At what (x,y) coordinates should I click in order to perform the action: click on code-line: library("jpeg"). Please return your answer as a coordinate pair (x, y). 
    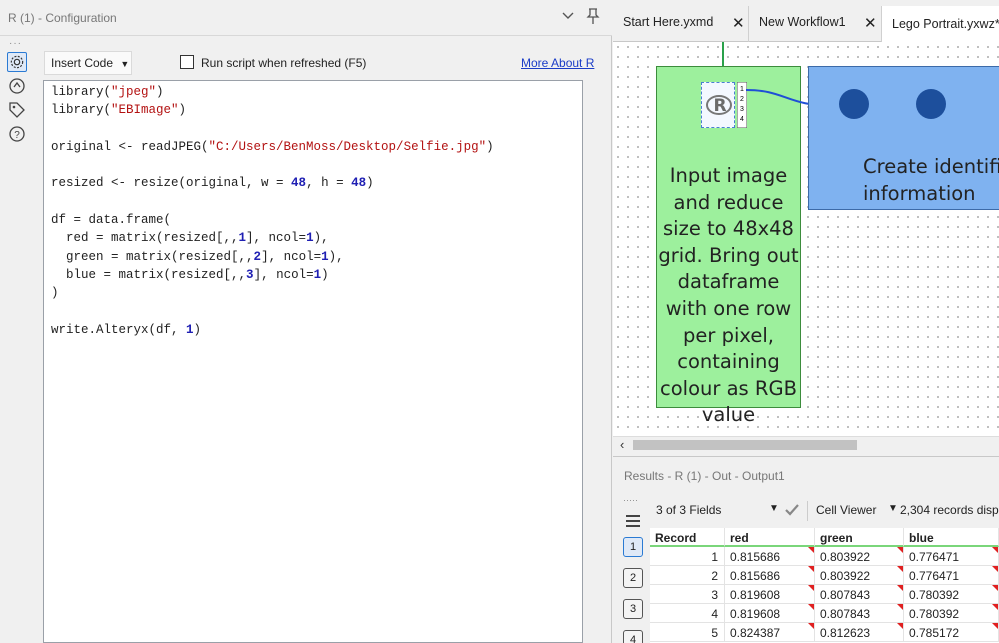
    Looking at the image, I should click on (272, 92).